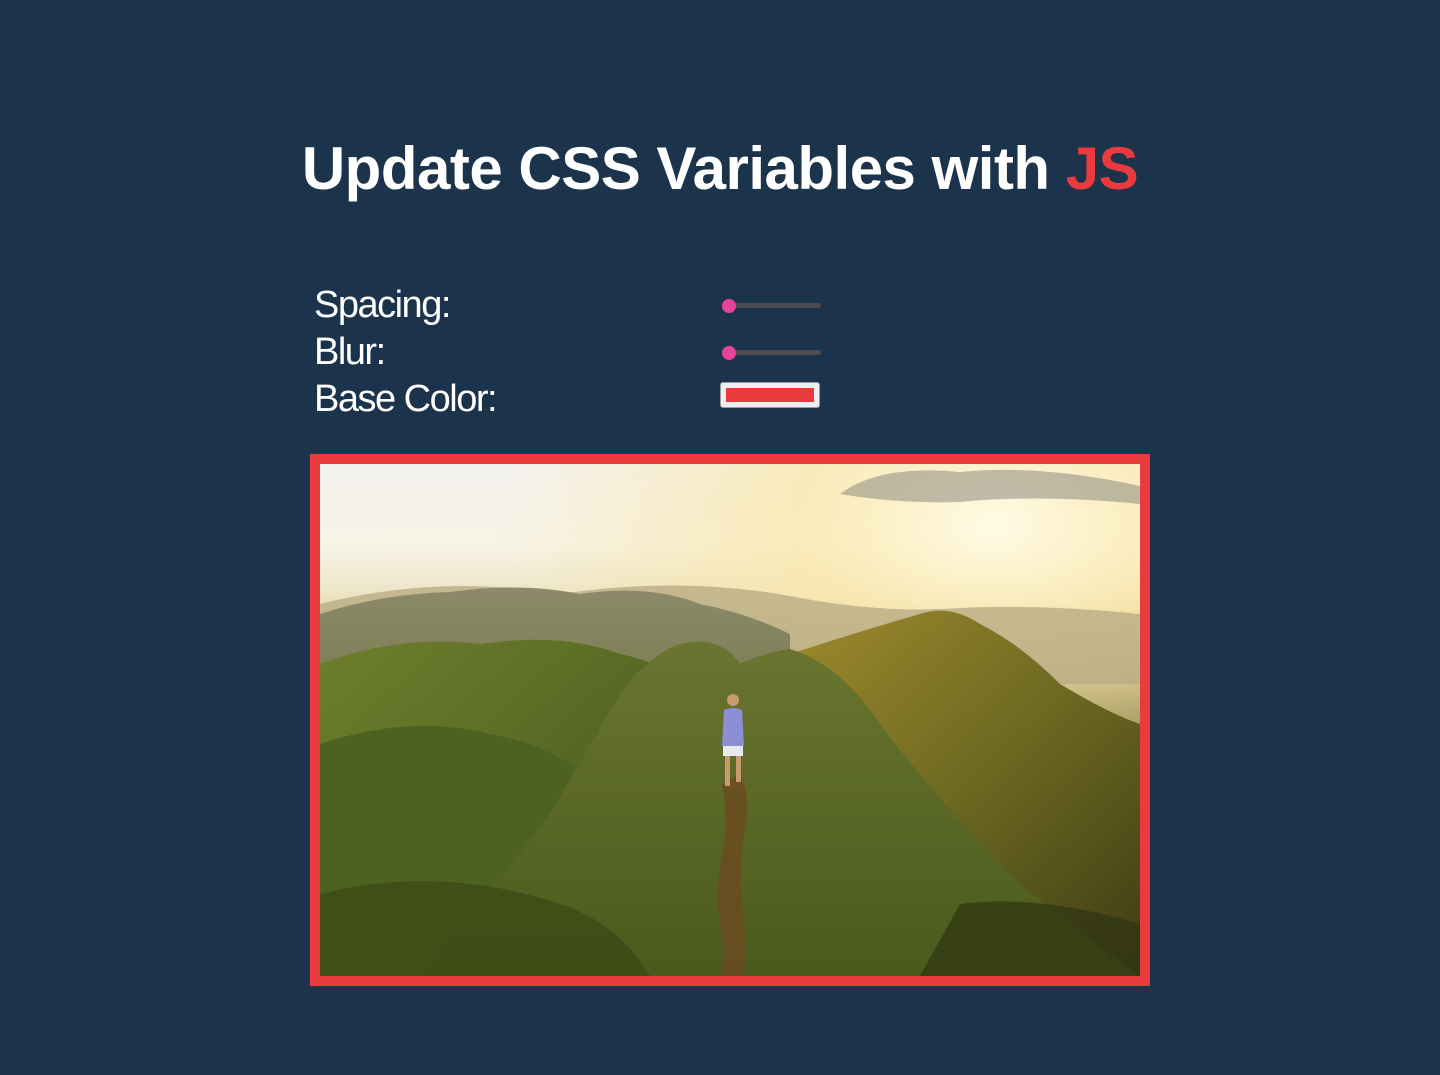  What do you see at coordinates (350, 352) in the screenshot?
I see `blur-label: Blur:` at bounding box center [350, 352].